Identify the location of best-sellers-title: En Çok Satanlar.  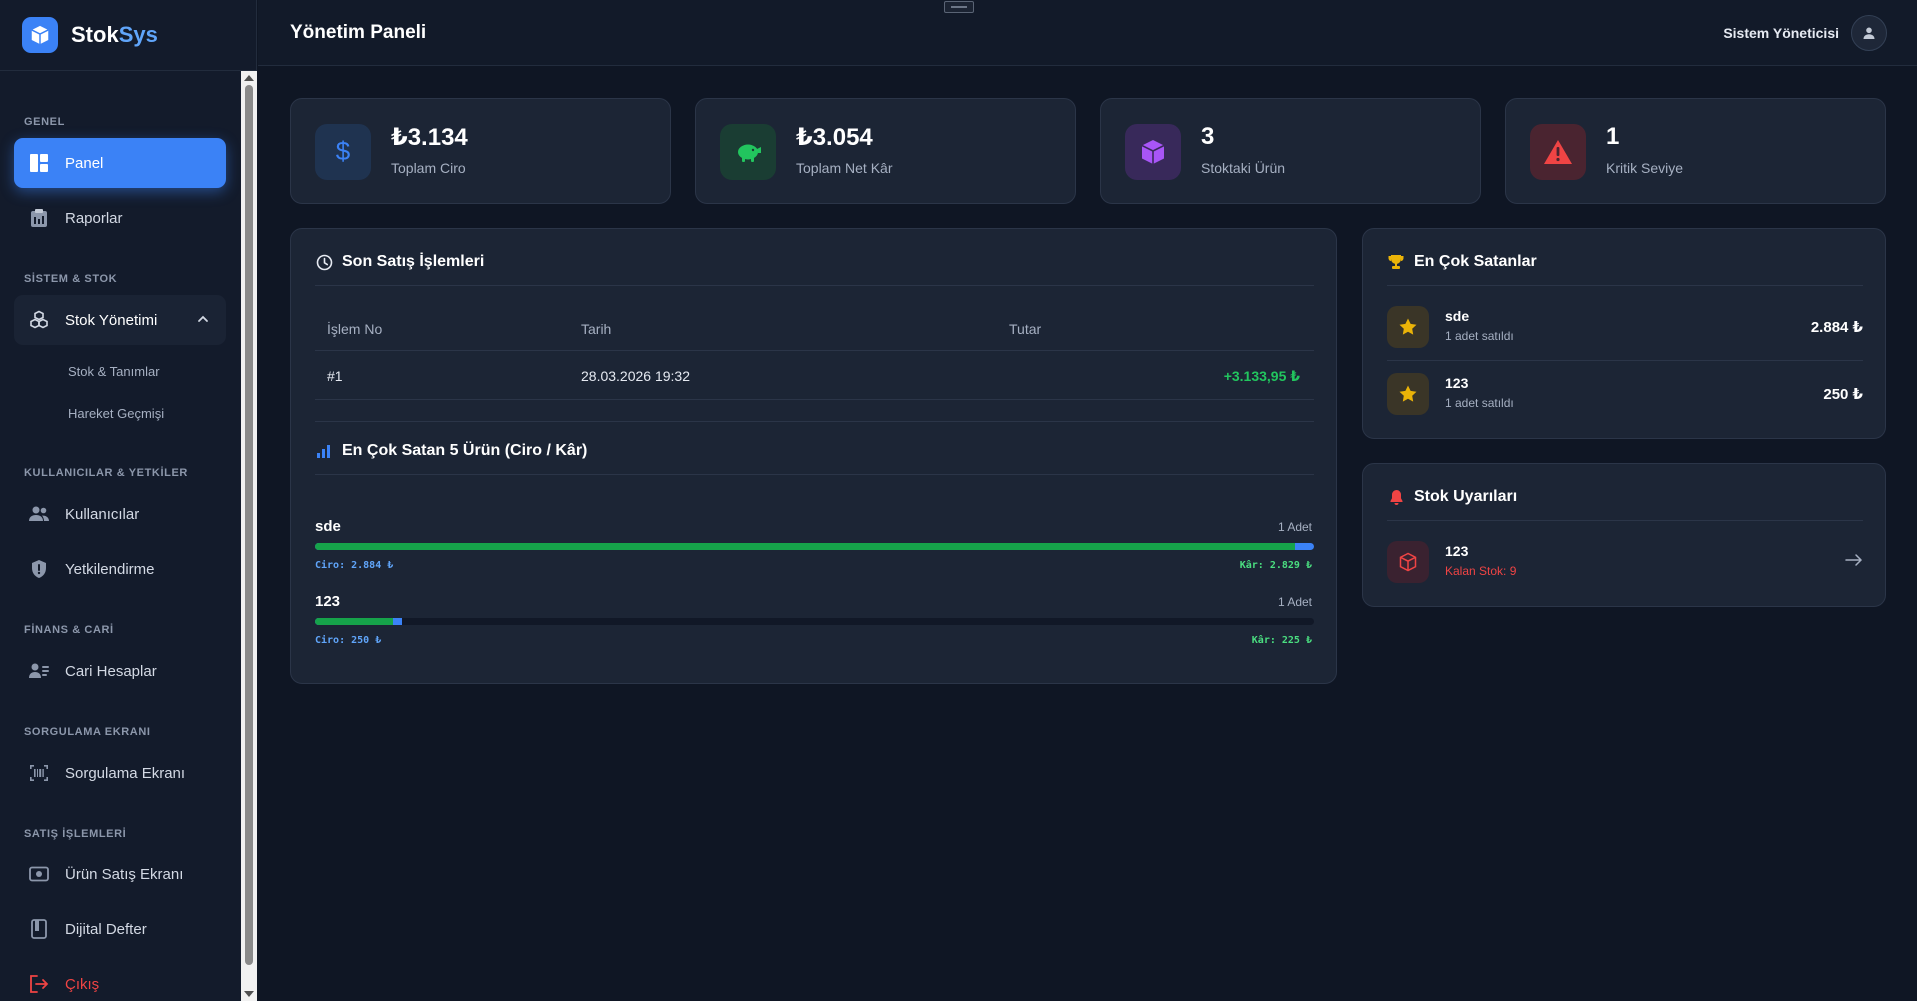
(1462, 262).